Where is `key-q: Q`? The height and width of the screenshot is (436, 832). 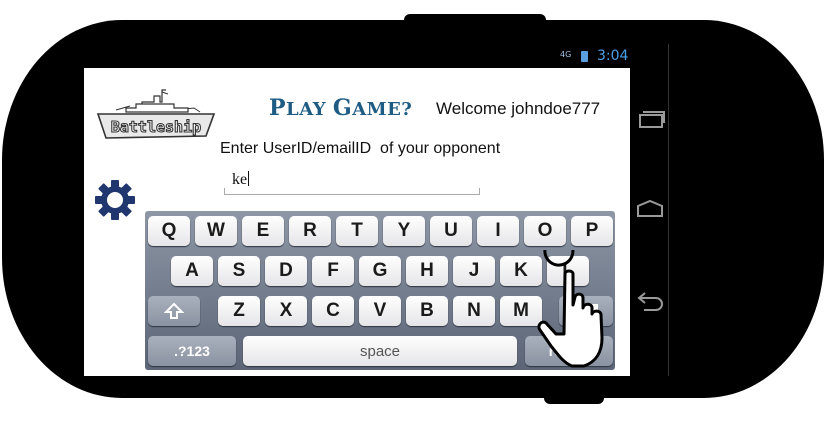 key-q: Q is located at coordinates (169, 231).